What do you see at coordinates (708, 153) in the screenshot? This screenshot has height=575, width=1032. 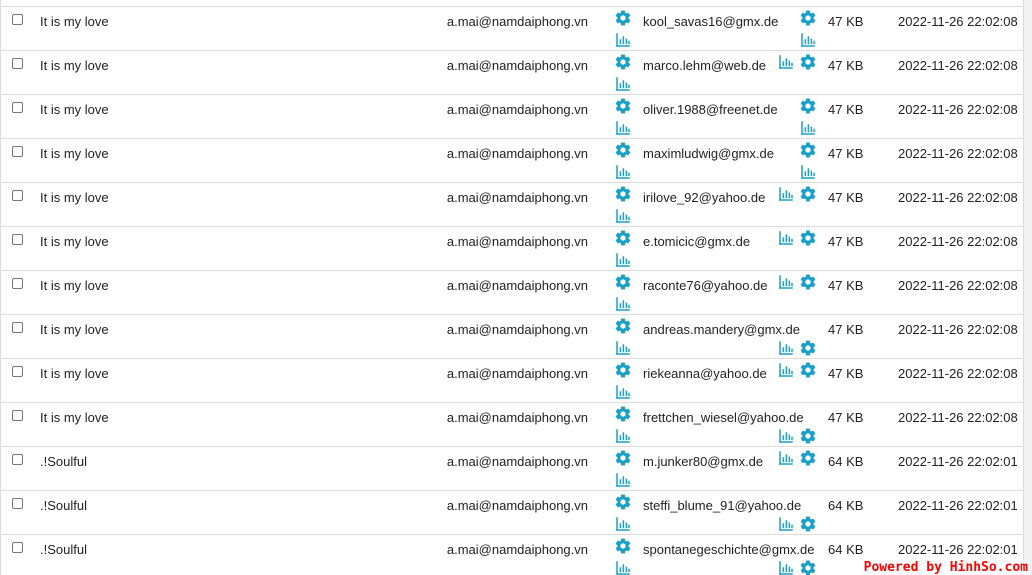 I see `recipient-email: maximludwig@gmx.de` at bounding box center [708, 153].